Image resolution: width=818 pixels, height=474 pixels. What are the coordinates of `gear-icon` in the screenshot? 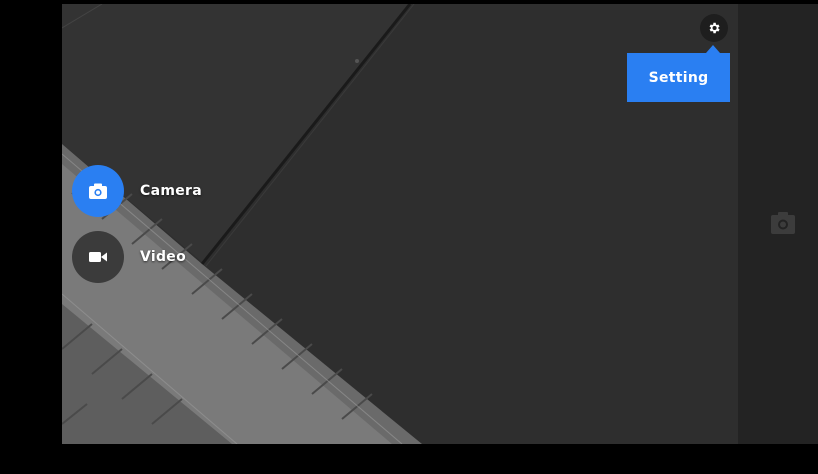 It's located at (714, 28).